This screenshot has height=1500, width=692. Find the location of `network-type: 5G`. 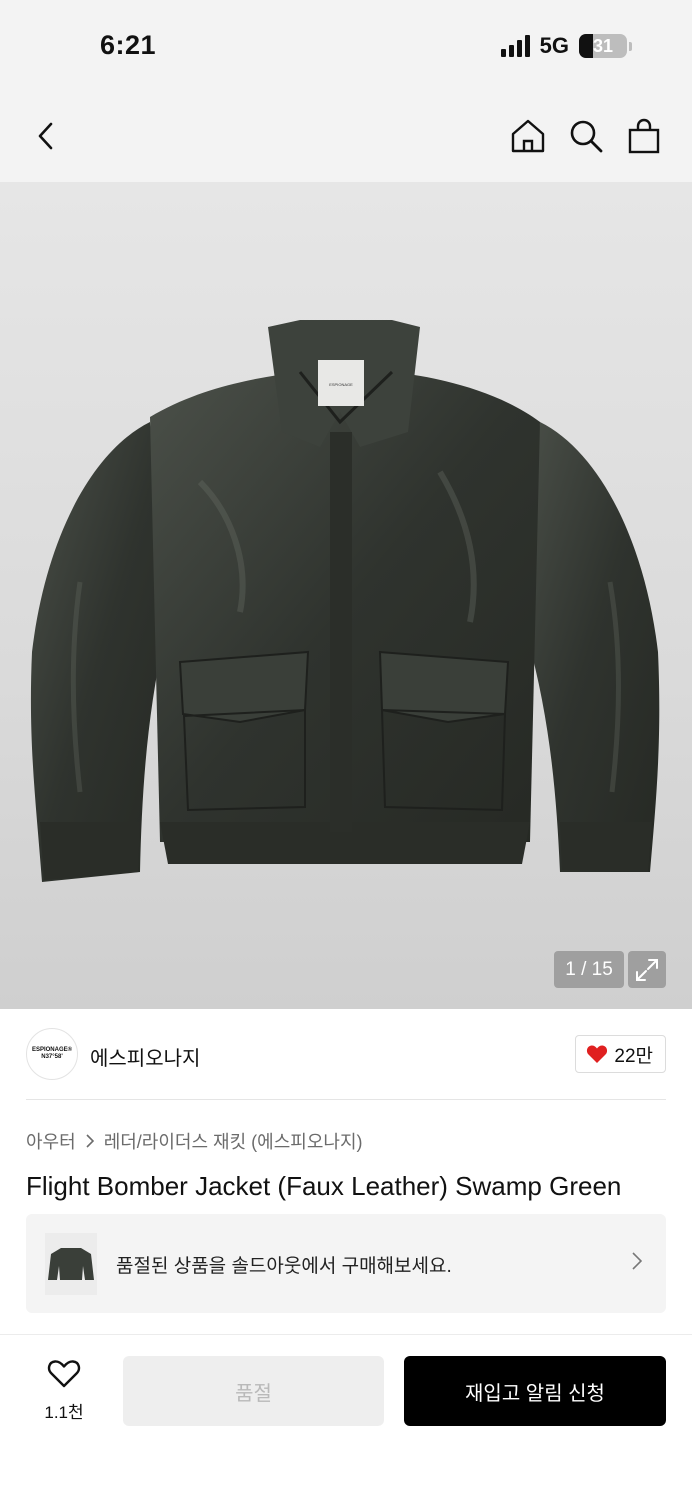

network-type: 5G is located at coordinates (554, 45).